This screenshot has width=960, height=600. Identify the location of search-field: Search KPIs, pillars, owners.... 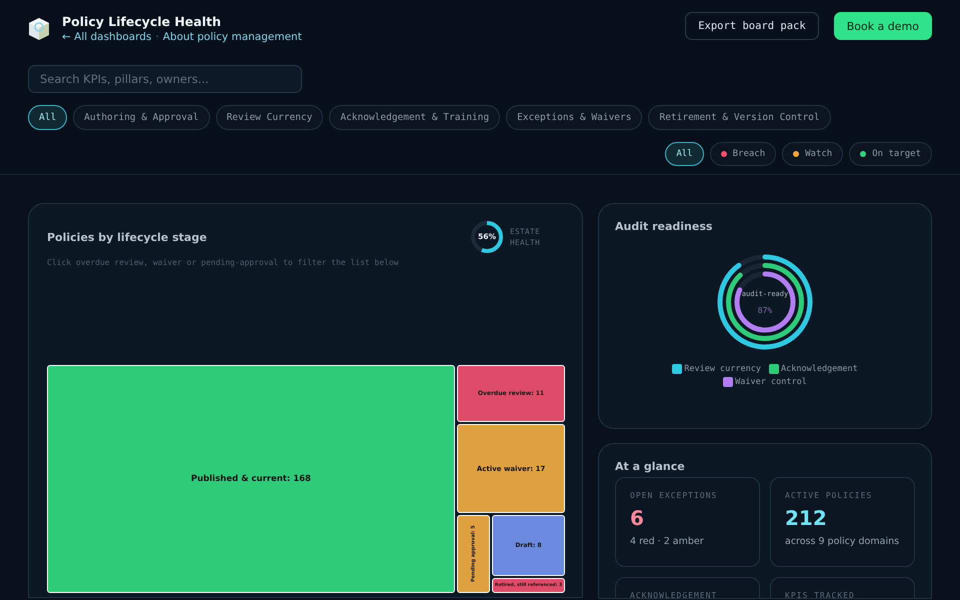
(165, 79).